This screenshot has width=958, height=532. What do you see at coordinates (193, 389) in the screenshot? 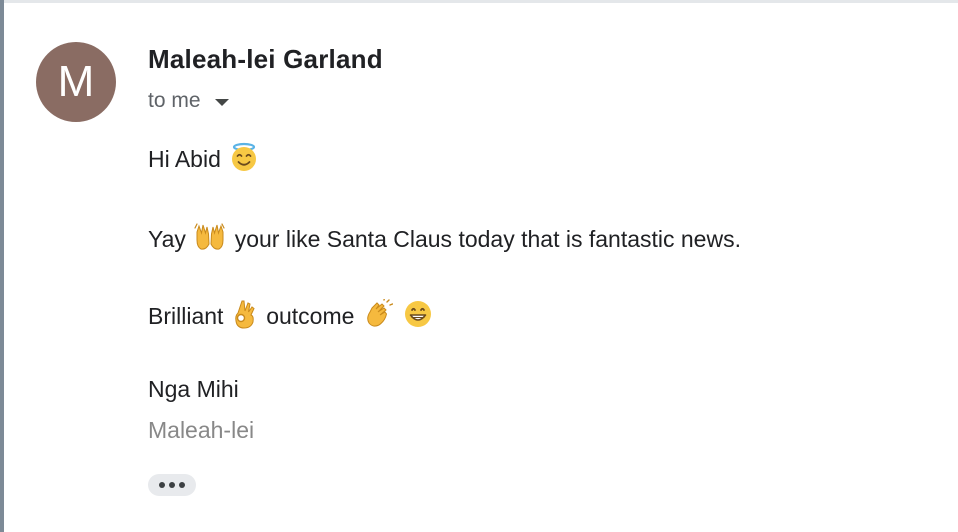
I see `message-signoff: Nga Mihi` at bounding box center [193, 389].